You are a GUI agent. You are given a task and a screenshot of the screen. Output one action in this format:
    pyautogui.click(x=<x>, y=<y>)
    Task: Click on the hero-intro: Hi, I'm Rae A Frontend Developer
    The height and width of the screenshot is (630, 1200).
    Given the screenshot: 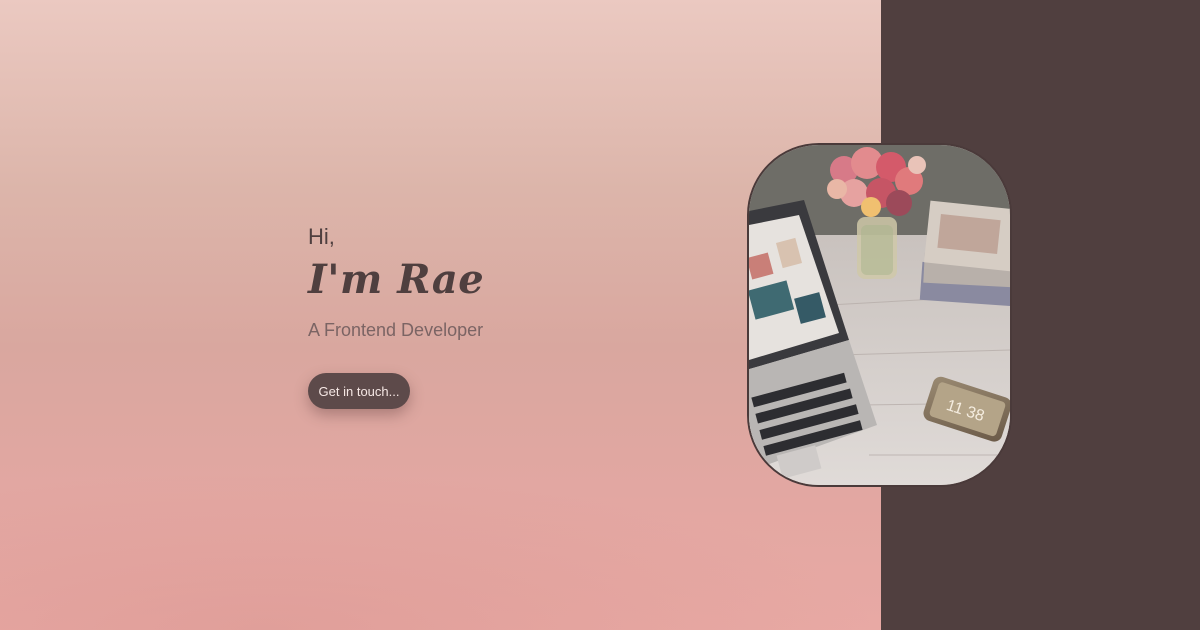 What is the action you would take?
    pyautogui.click(x=458, y=282)
    